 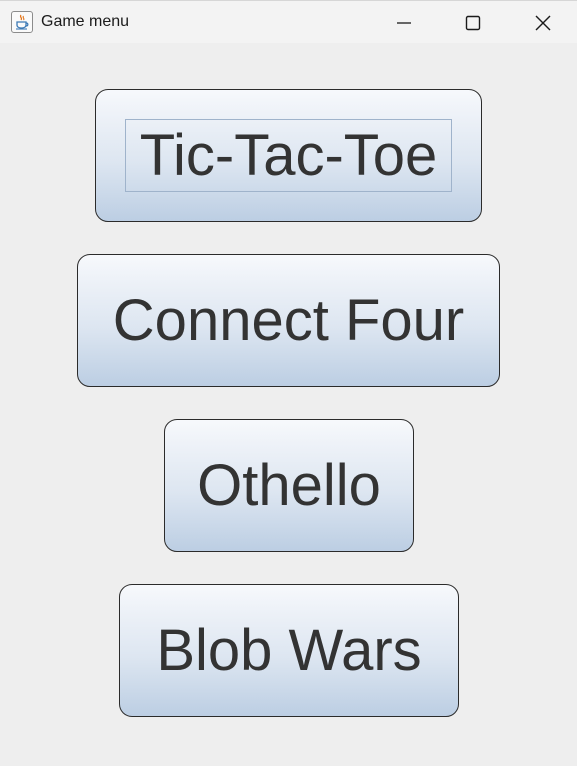 I want to click on minimize-icon, so click(x=404, y=22).